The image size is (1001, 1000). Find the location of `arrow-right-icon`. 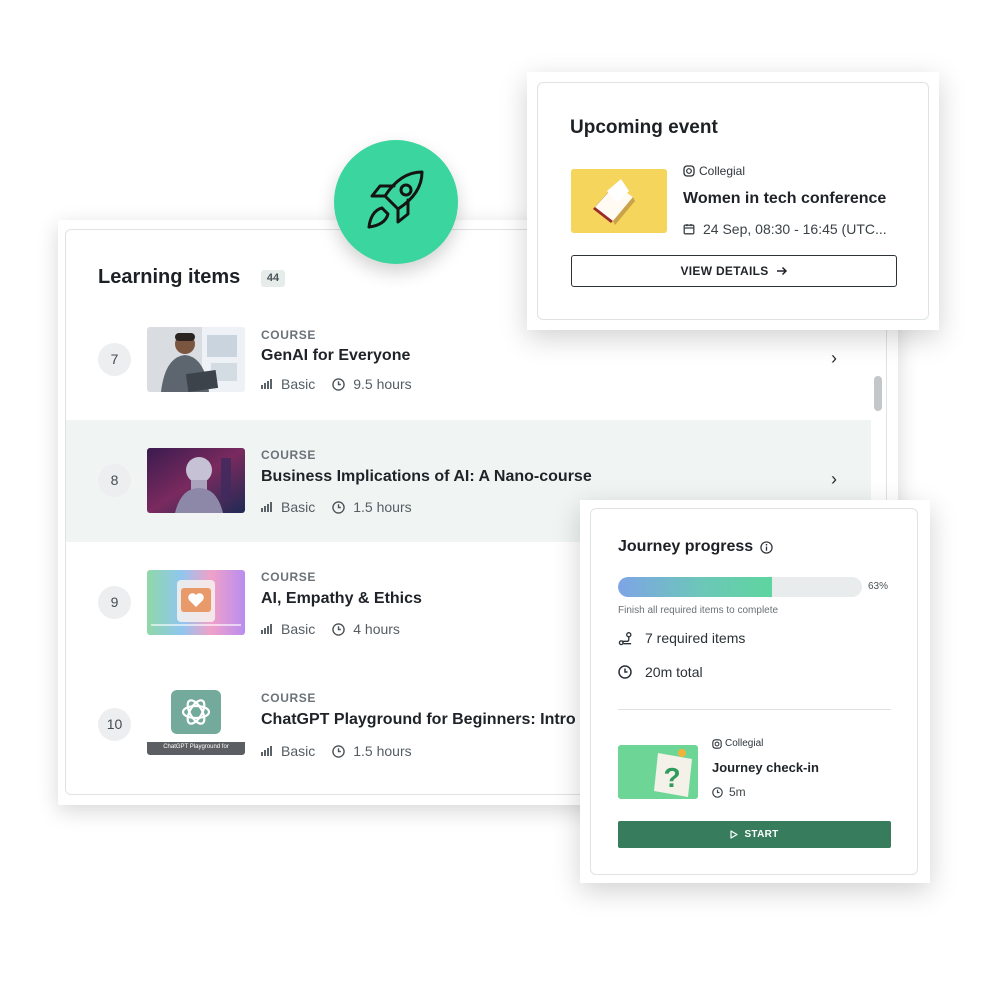

arrow-right-icon is located at coordinates (781, 271).